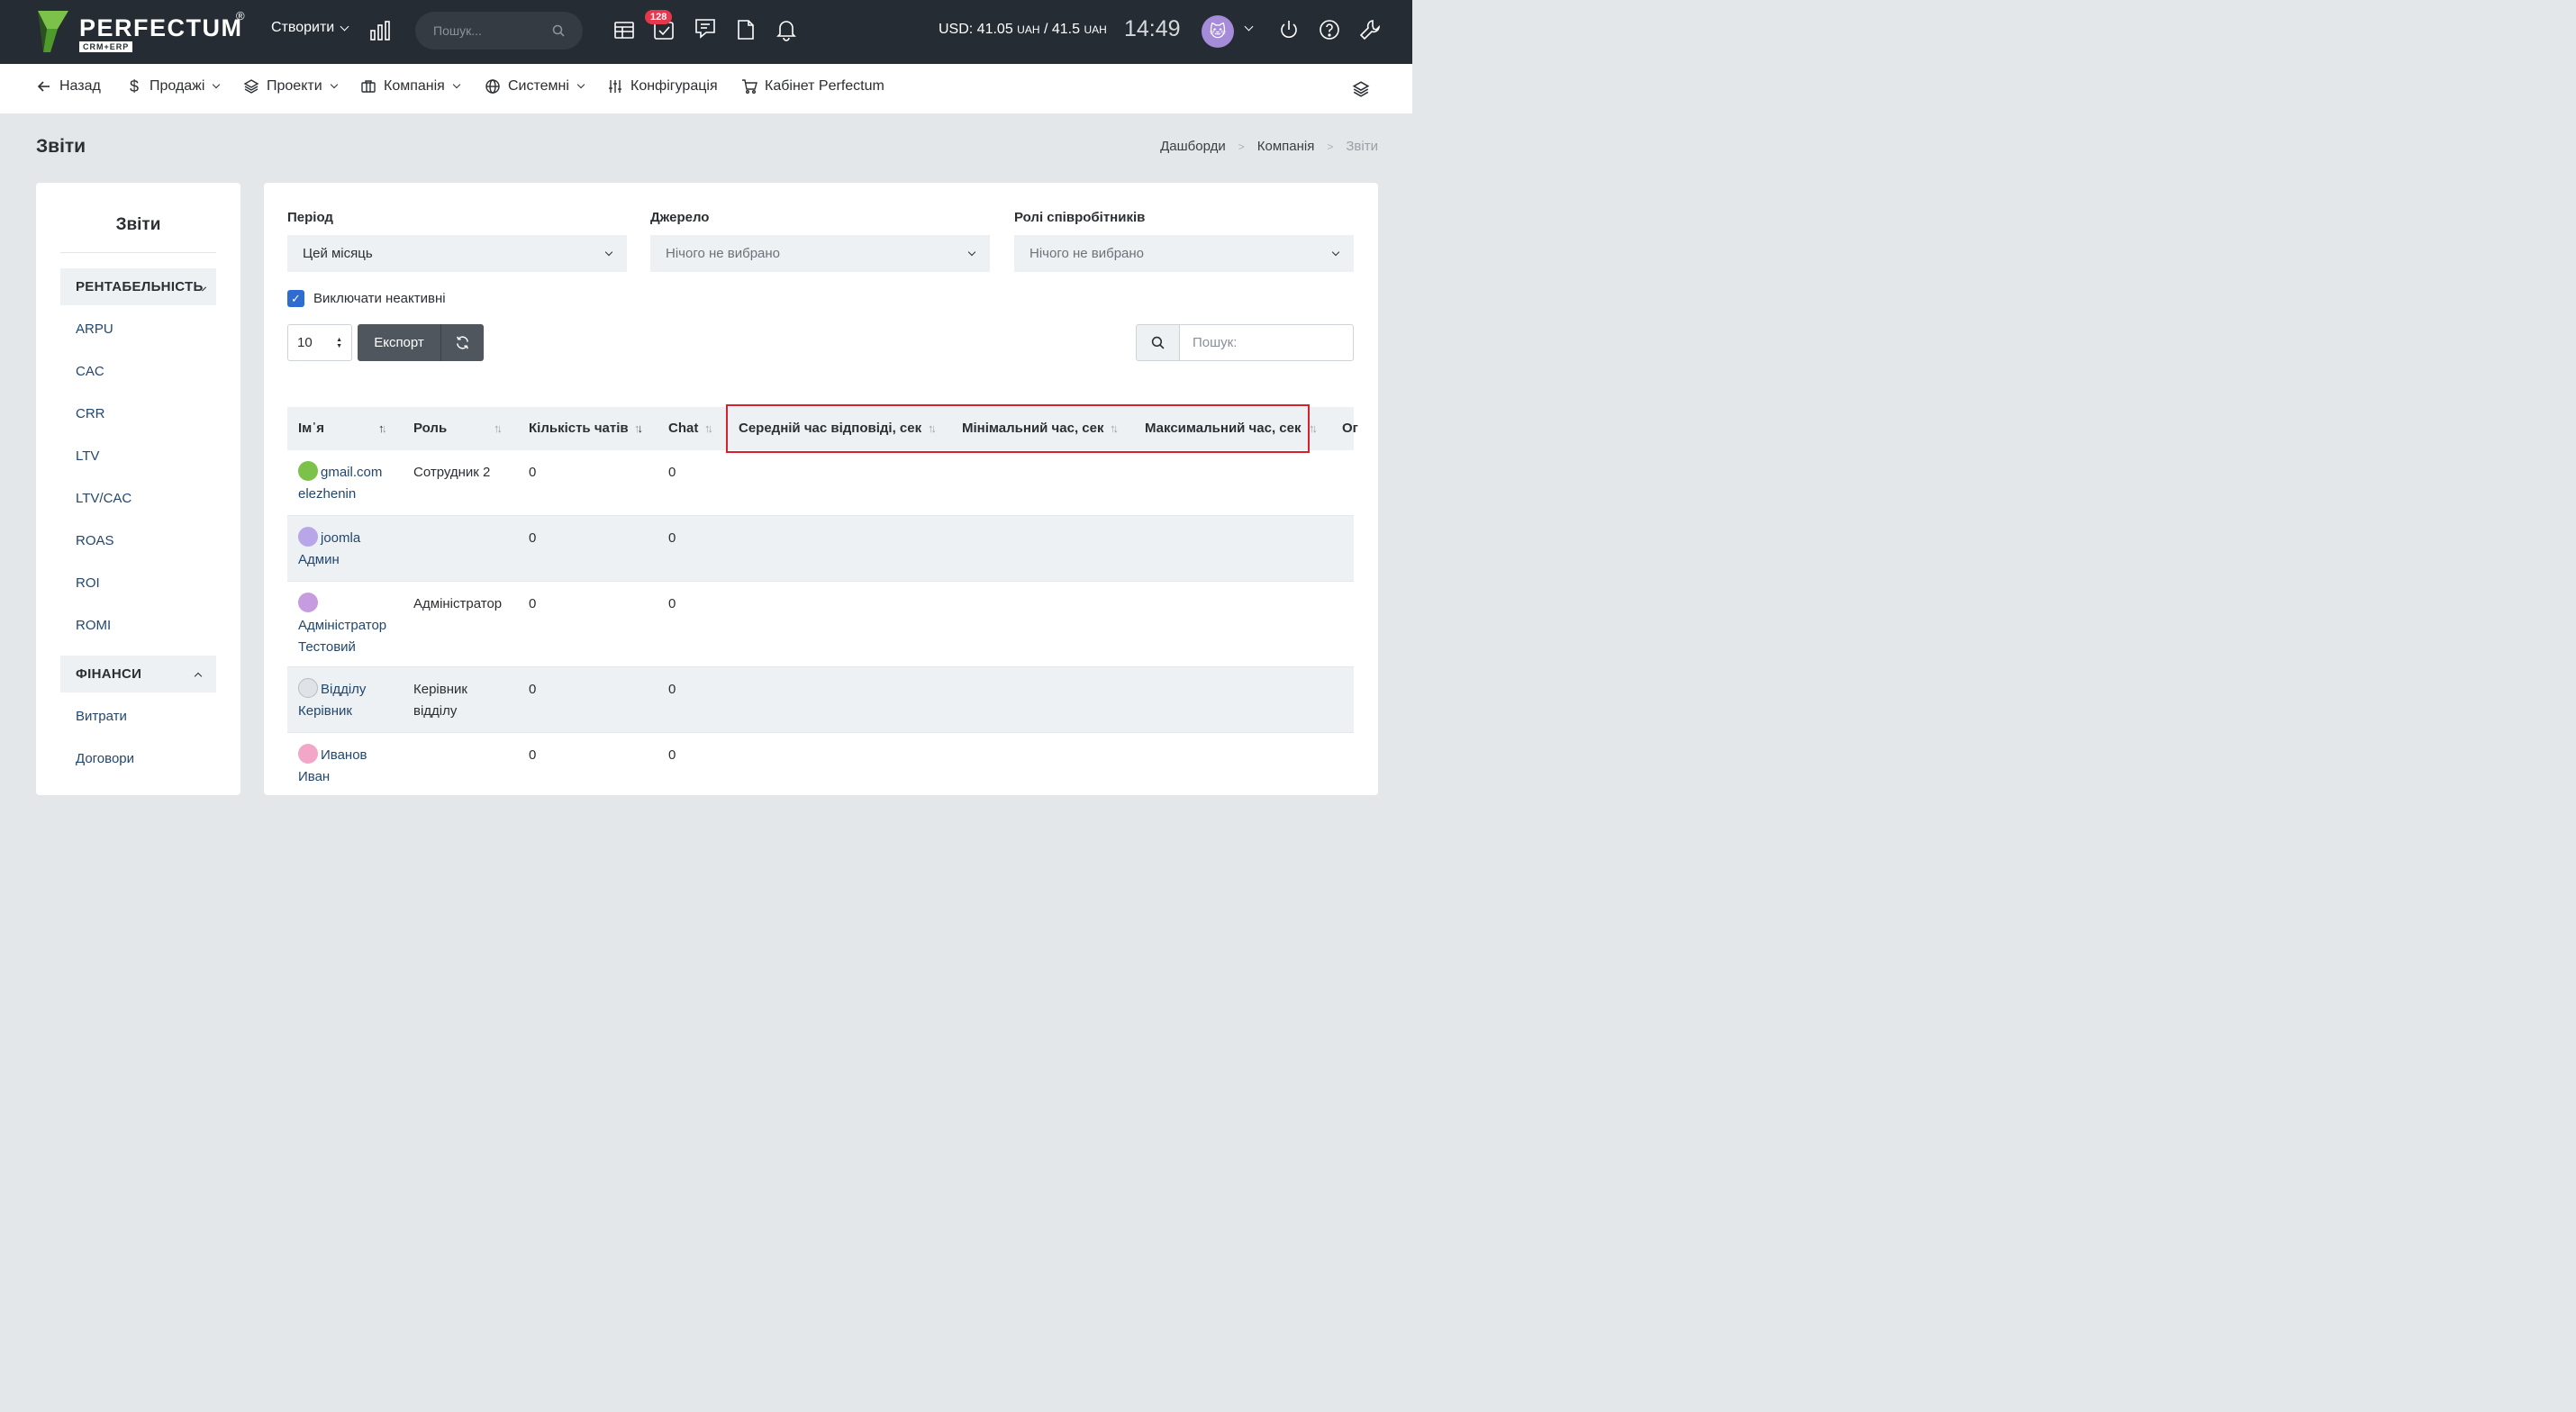 This screenshot has width=2576, height=1412. I want to click on col-other: Ог, so click(1350, 429).